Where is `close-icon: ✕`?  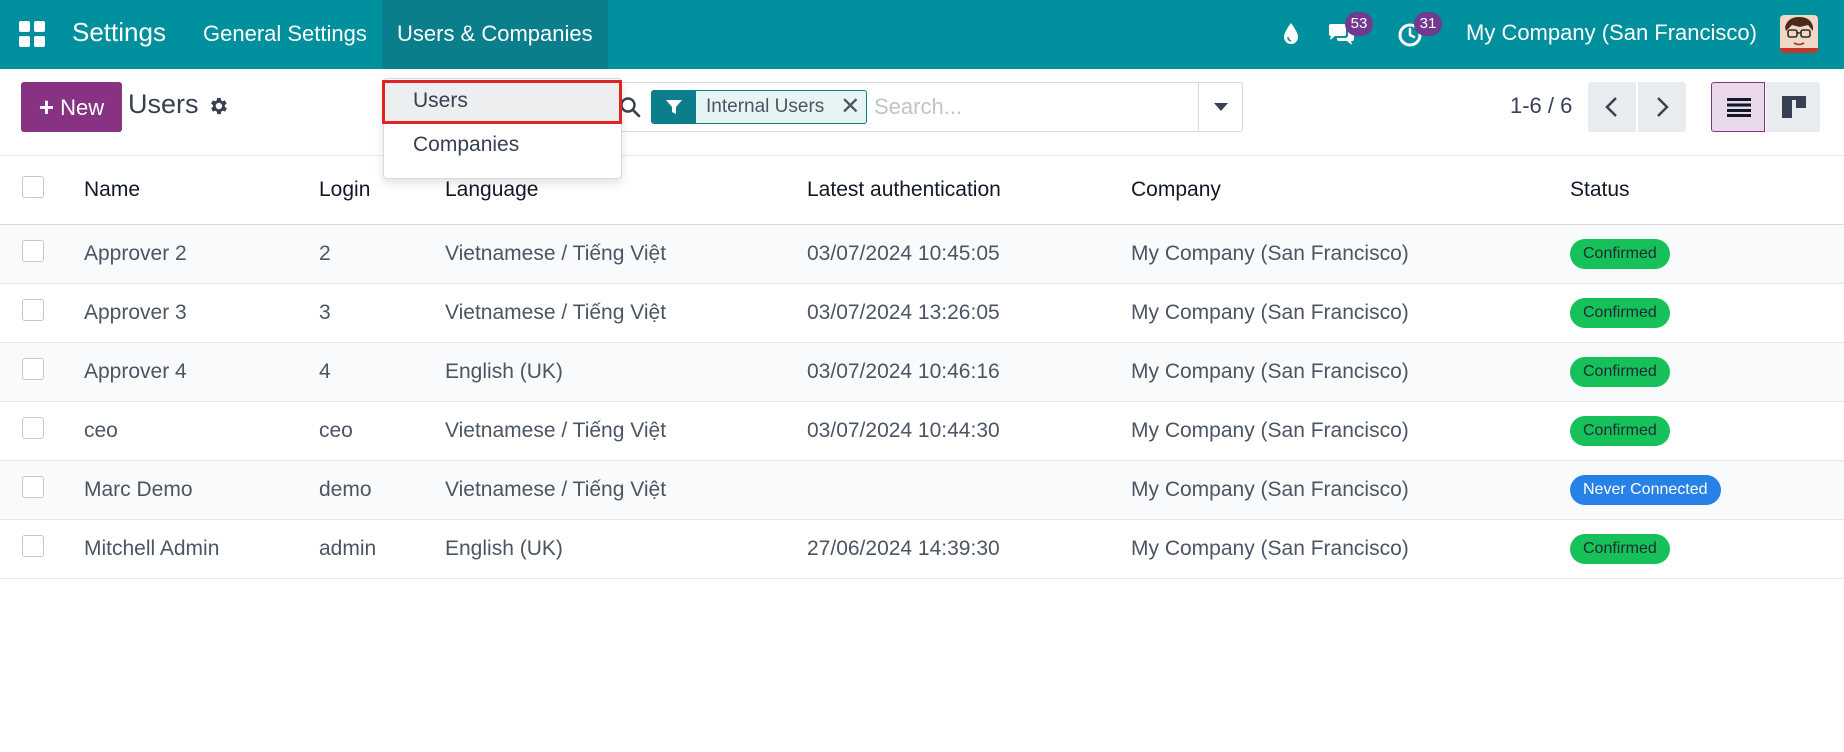
close-icon: ✕ is located at coordinates (850, 107).